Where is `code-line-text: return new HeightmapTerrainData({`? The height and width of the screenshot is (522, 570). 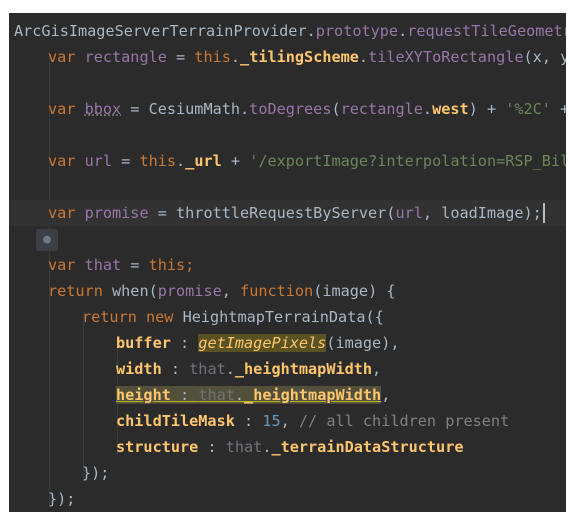 code-line-text: return new HeightmapTerrainData({ is located at coordinates (233, 317).